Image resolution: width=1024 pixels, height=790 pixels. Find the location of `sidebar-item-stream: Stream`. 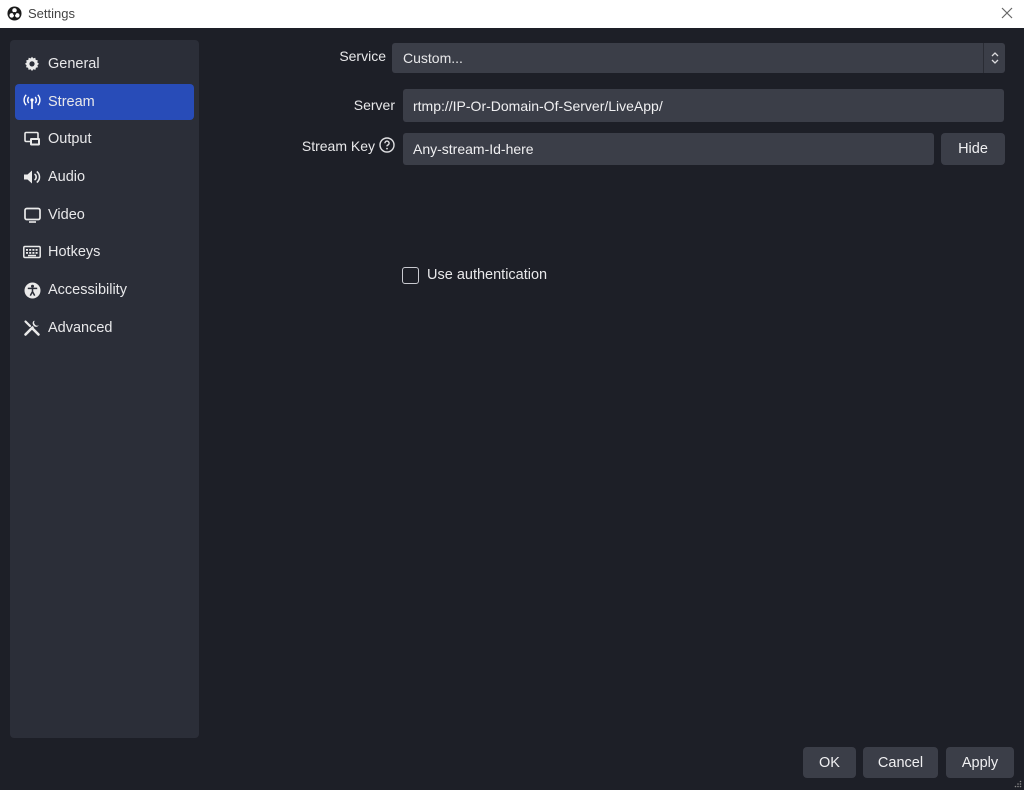

sidebar-item-stream: Stream is located at coordinates (104, 101).